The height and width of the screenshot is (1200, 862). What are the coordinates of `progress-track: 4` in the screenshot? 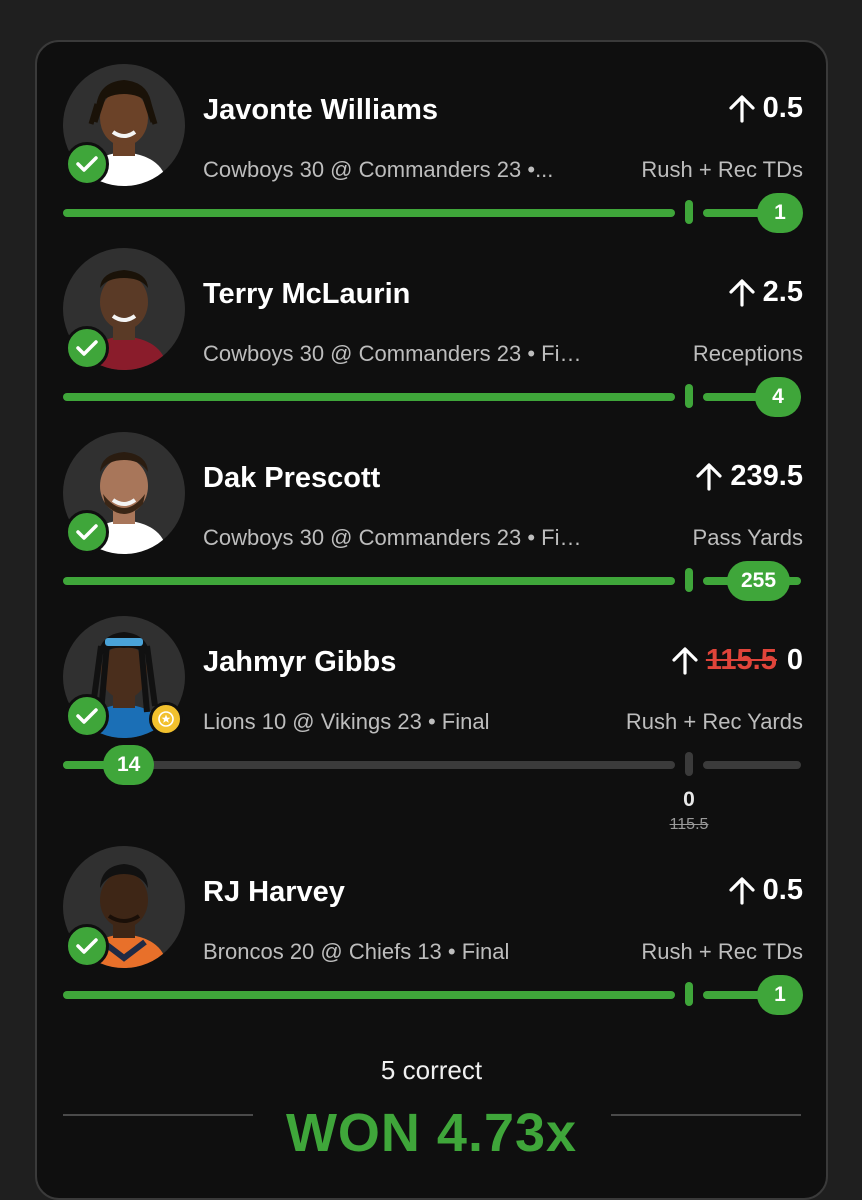 It's located at (433, 398).